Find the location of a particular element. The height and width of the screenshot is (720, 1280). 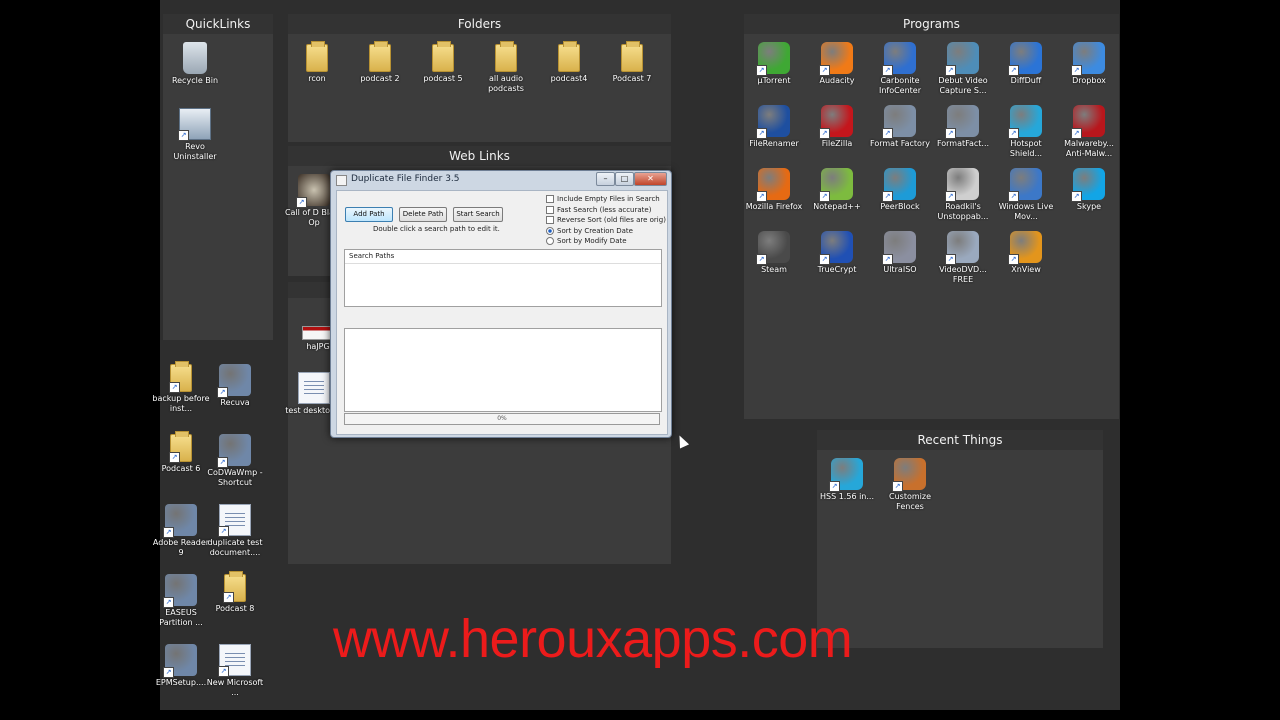

delete-path-button: Delete Path is located at coordinates (423, 214).